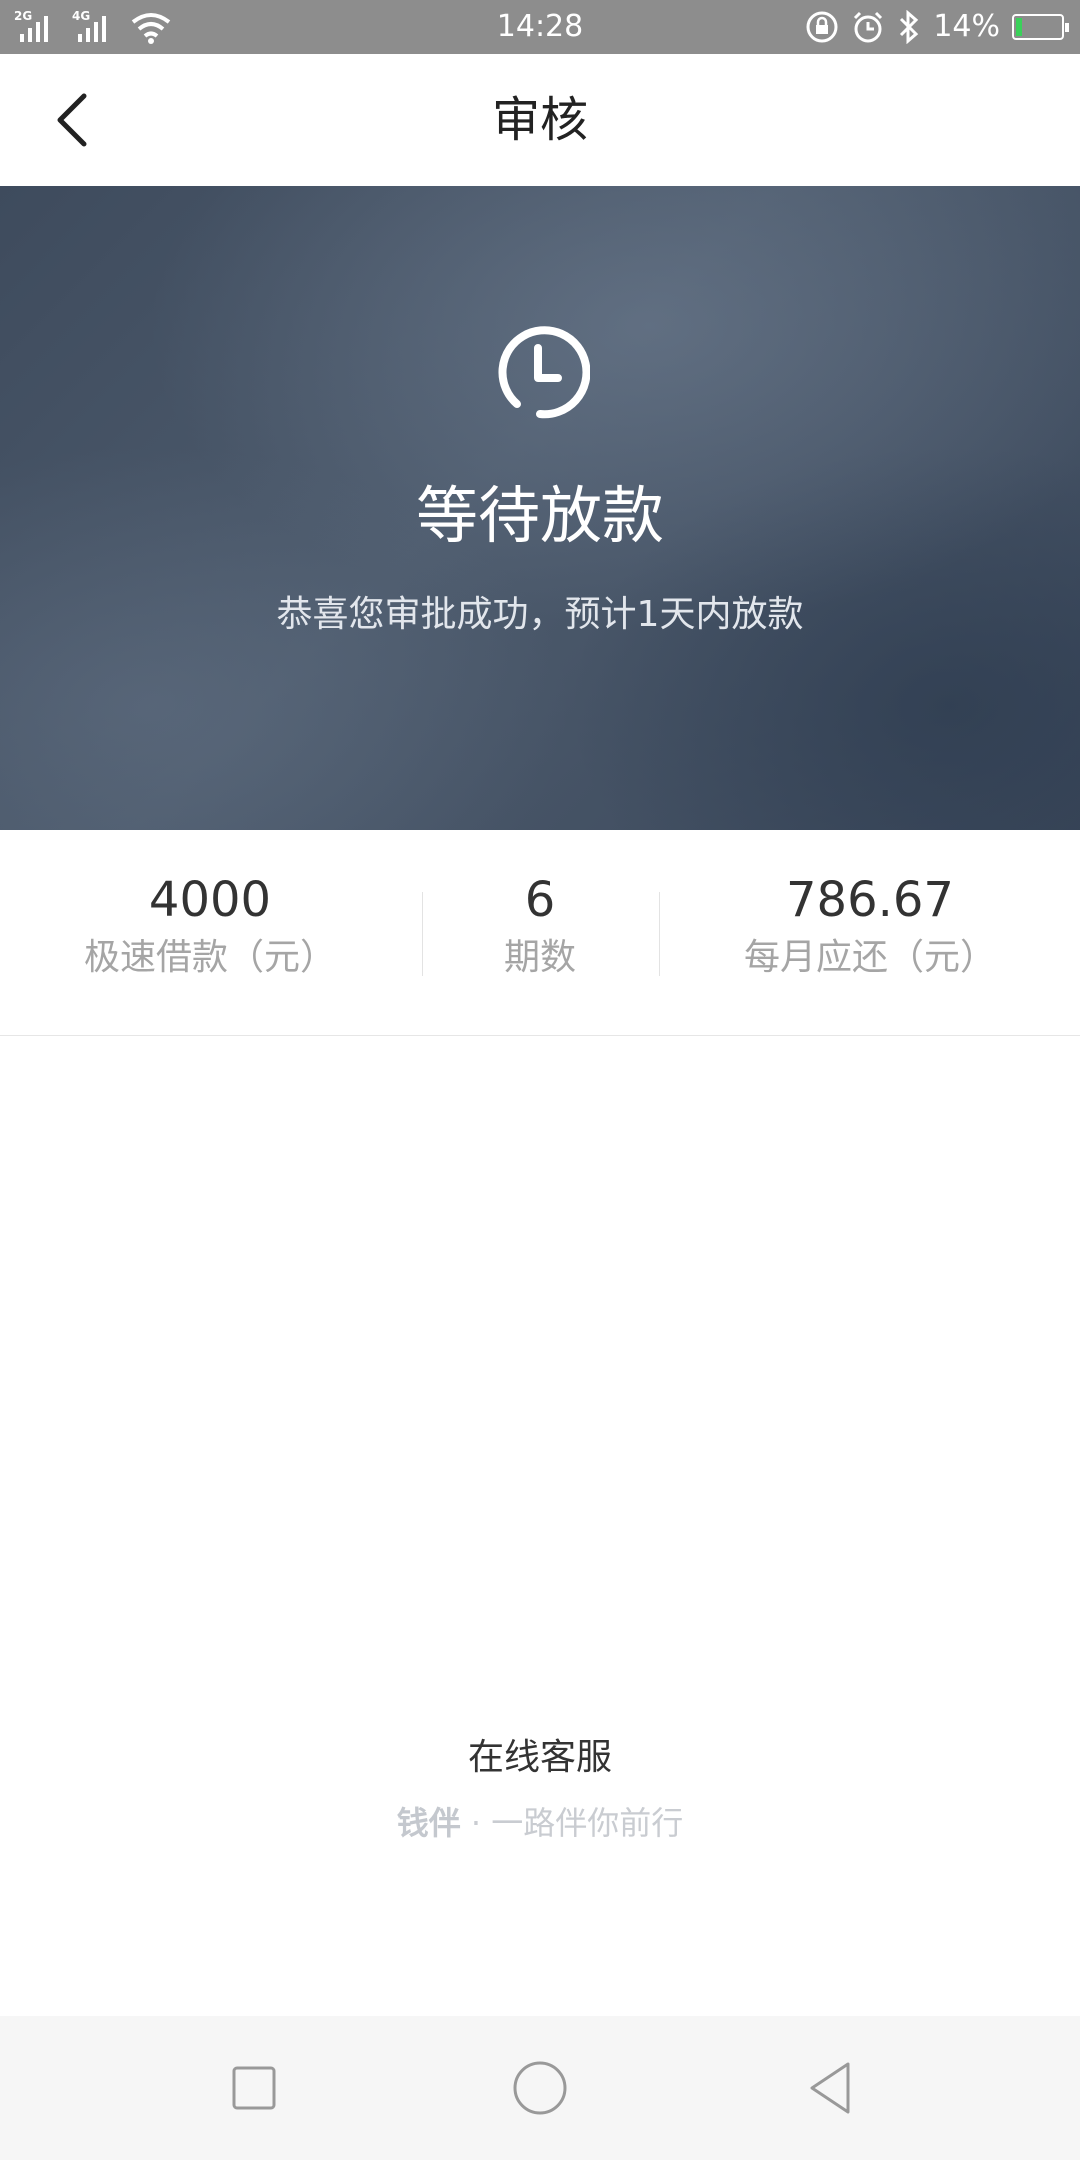 The image size is (1080, 2160). Describe the element at coordinates (1019, 27) in the screenshot. I see `battery-fill` at that location.